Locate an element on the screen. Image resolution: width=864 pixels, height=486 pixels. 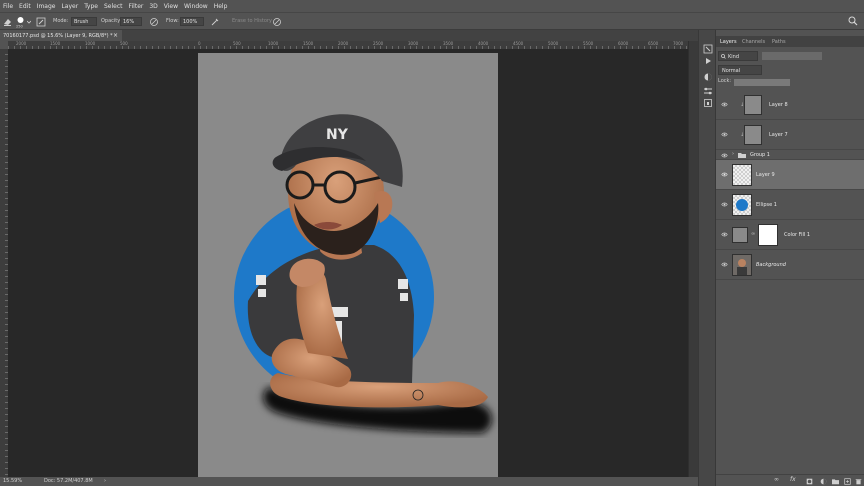
layer-row-layer-9: Layer 9 is located at coordinates (790, 175).